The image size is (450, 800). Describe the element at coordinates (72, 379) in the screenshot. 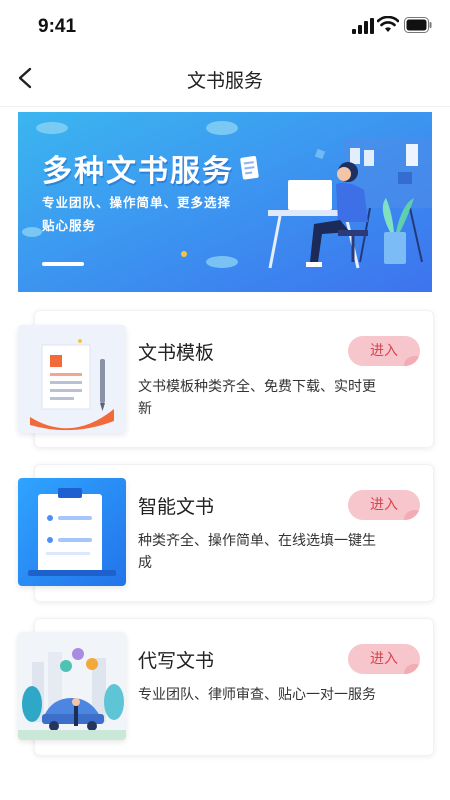

I see `document-template-icon` at that location.